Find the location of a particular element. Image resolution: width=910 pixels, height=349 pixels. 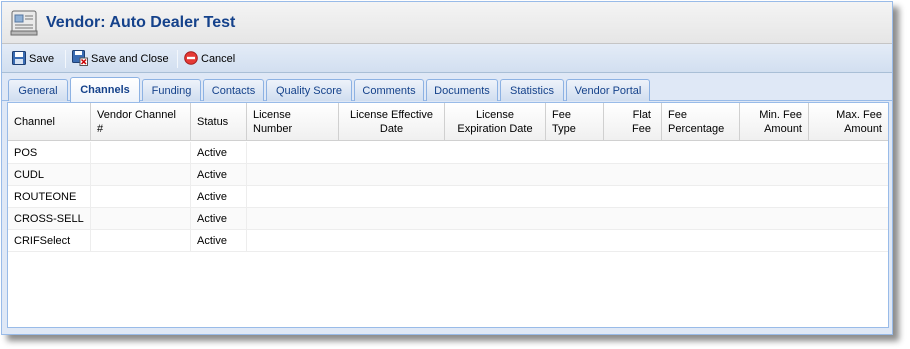

table-row: CROSS-SELL Active is located at coordinates (448, 219).